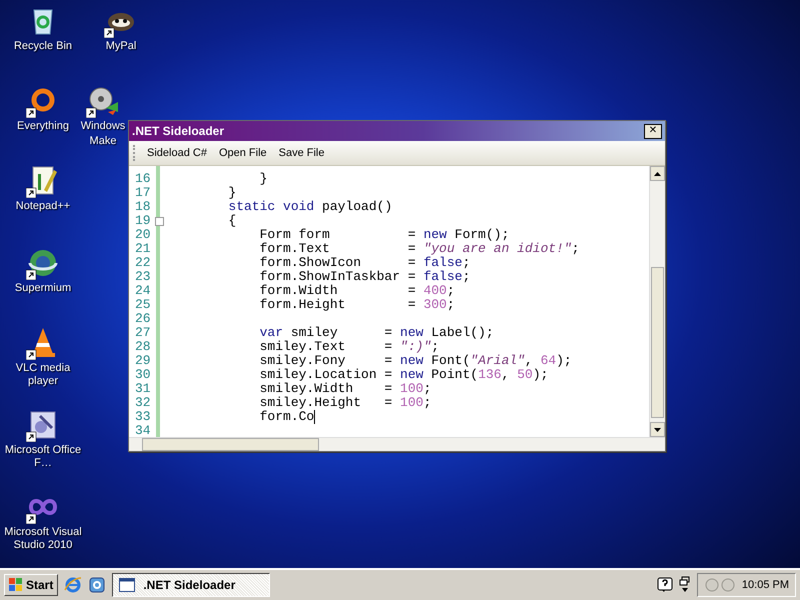 This screenshot has width=800, height=600. What do you see at coordinates (287, 417) in the screenshot?
I see `code-line: form.Co` at bounding box center [287, 417].